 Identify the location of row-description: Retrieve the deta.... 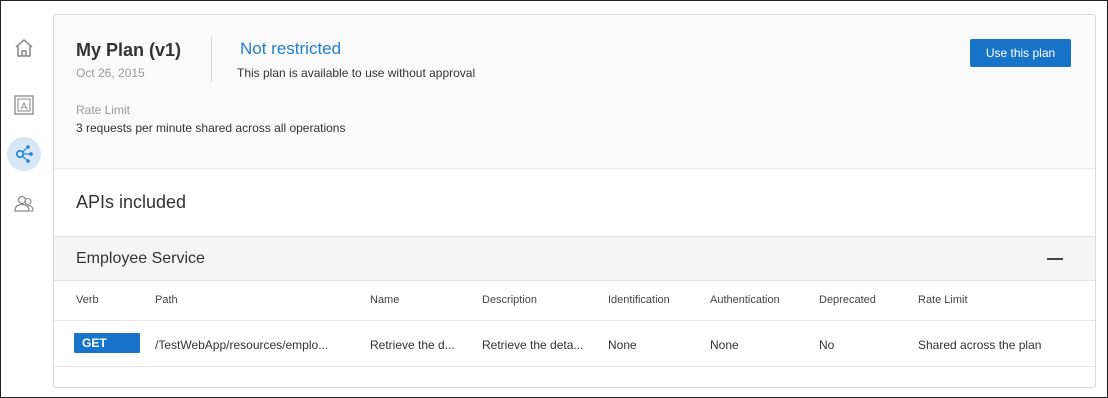
(533, 345).